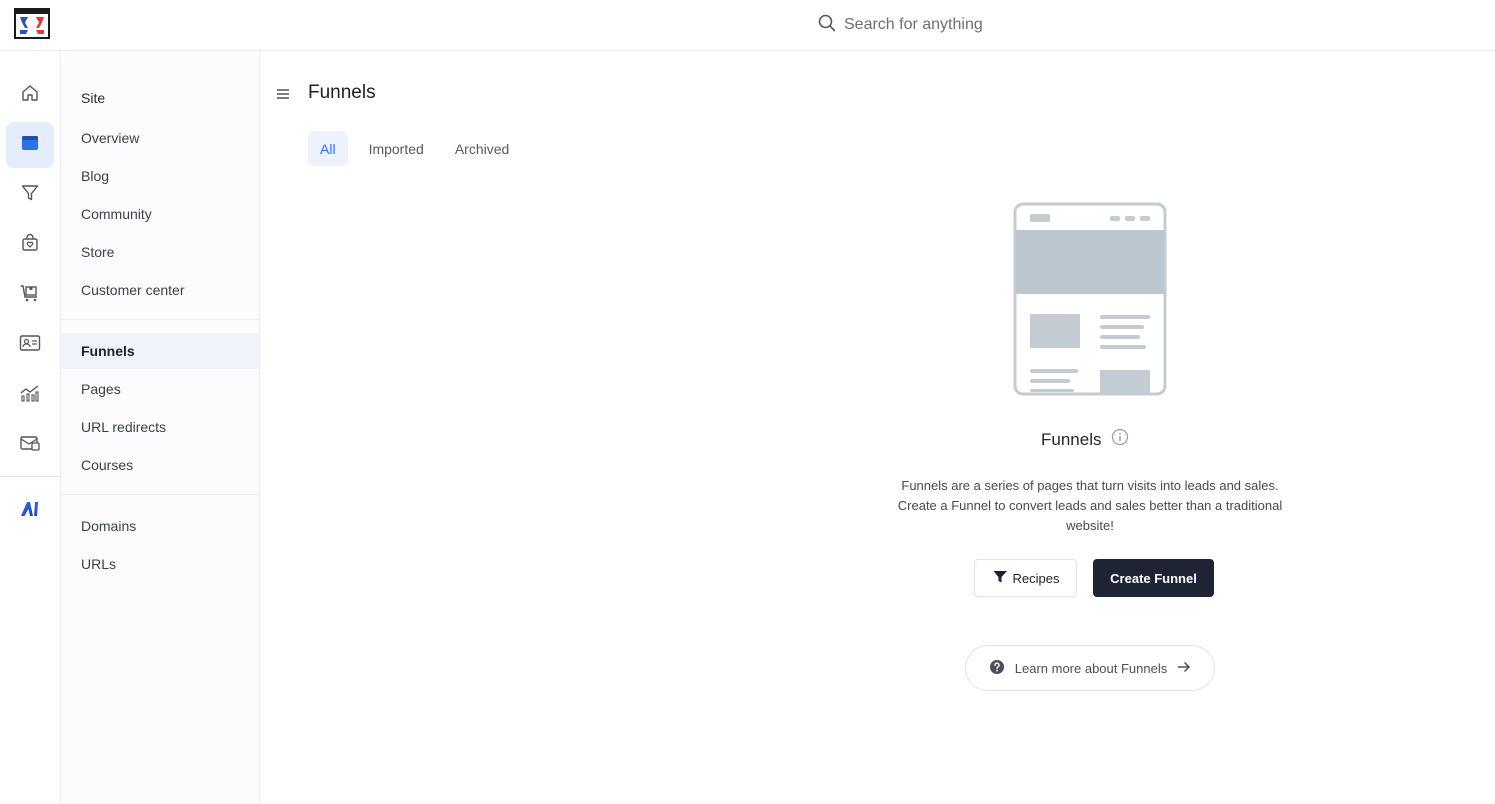  I want to click on rail-email, so click(30, 445).